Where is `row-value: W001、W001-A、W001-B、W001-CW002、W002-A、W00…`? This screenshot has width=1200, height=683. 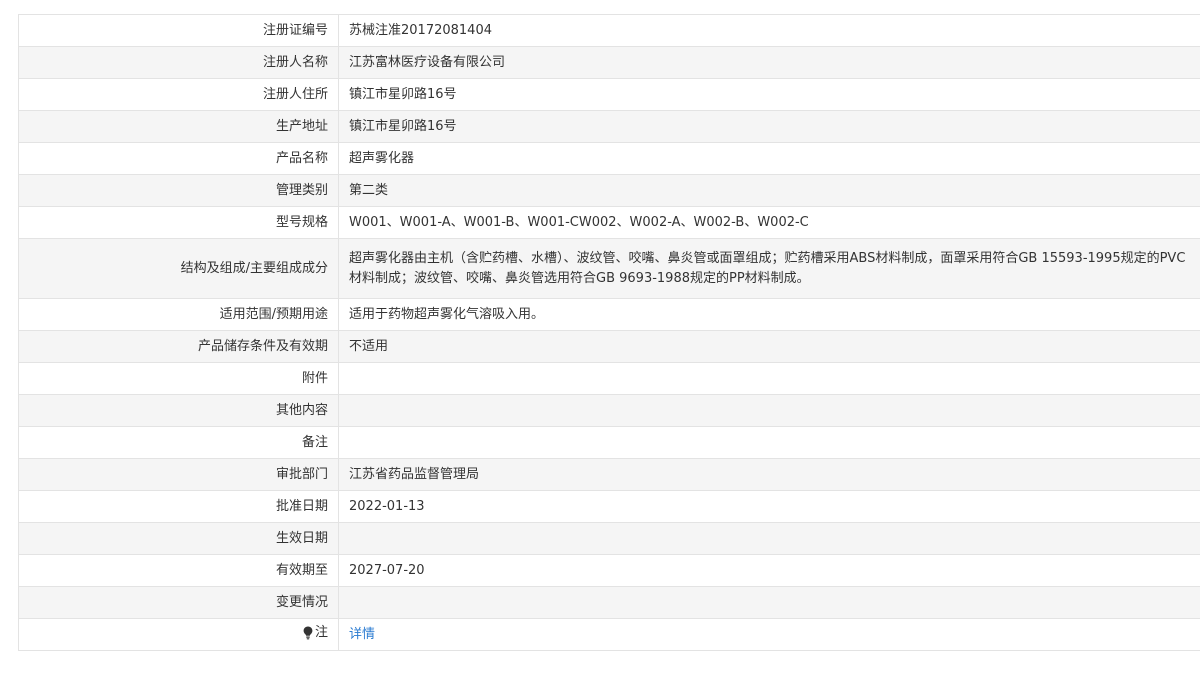
row-value: W001、W001-A、W001-B、W001-CW002、W002-A、W00… is located at coordinates (769, 222).